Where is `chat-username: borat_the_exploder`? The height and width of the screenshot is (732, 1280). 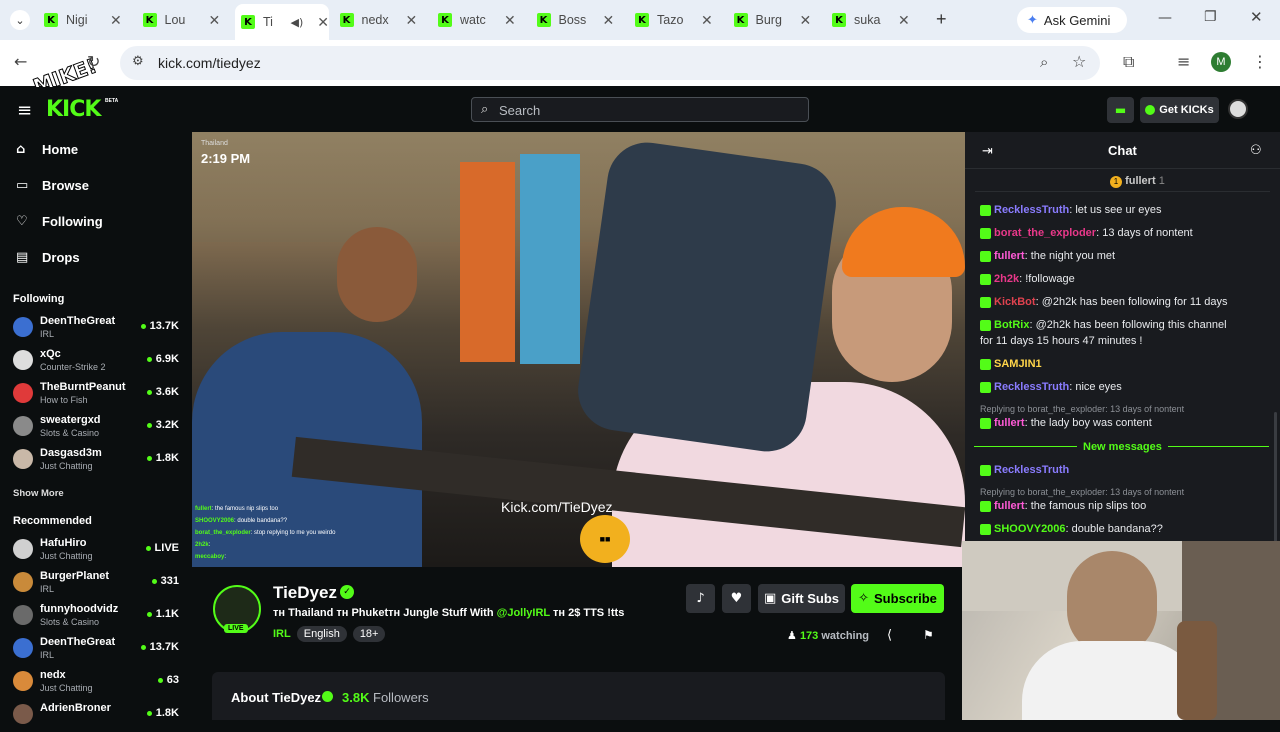
chat-username: borat_the_exploder is located at coordinates (1045, 233).